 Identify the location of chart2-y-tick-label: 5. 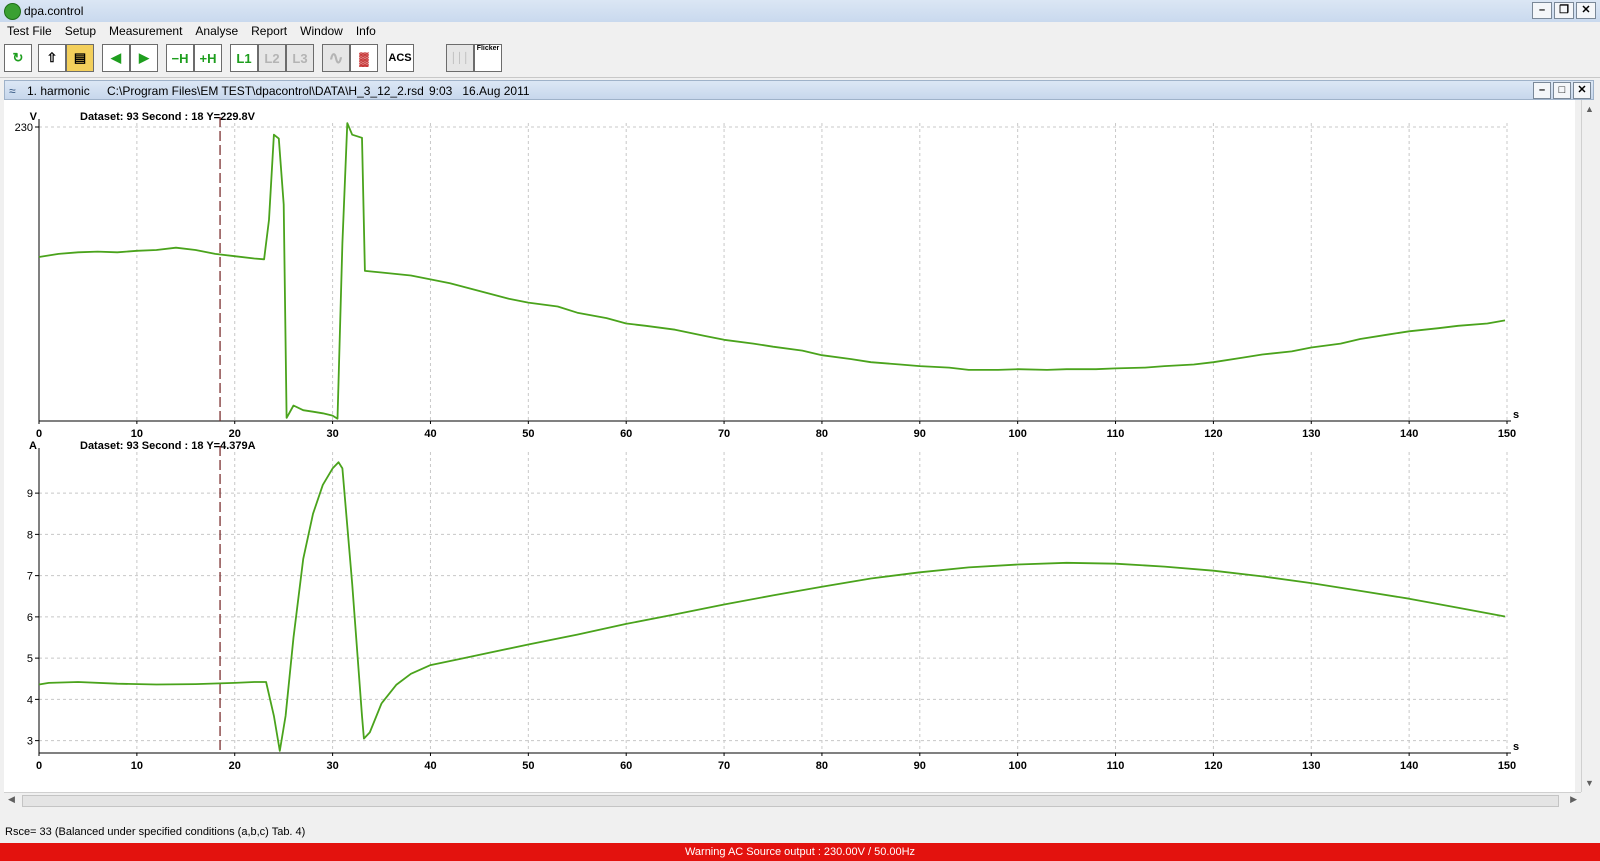
(30, 659).